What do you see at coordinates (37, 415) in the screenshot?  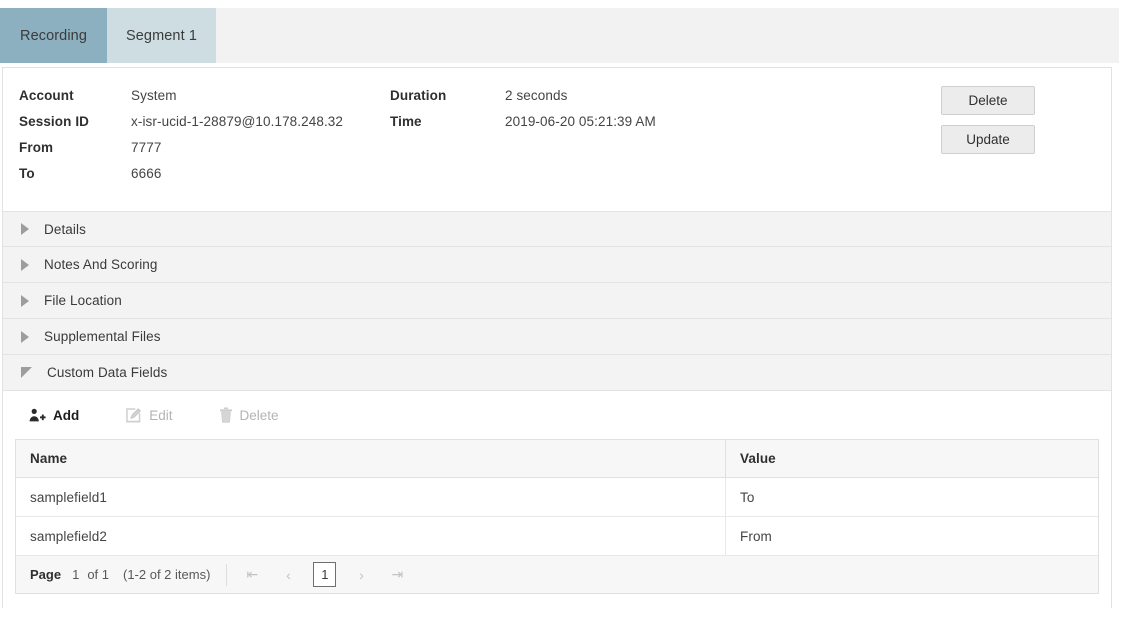 I see `add-user-icon` at bounding box center [37, 415].